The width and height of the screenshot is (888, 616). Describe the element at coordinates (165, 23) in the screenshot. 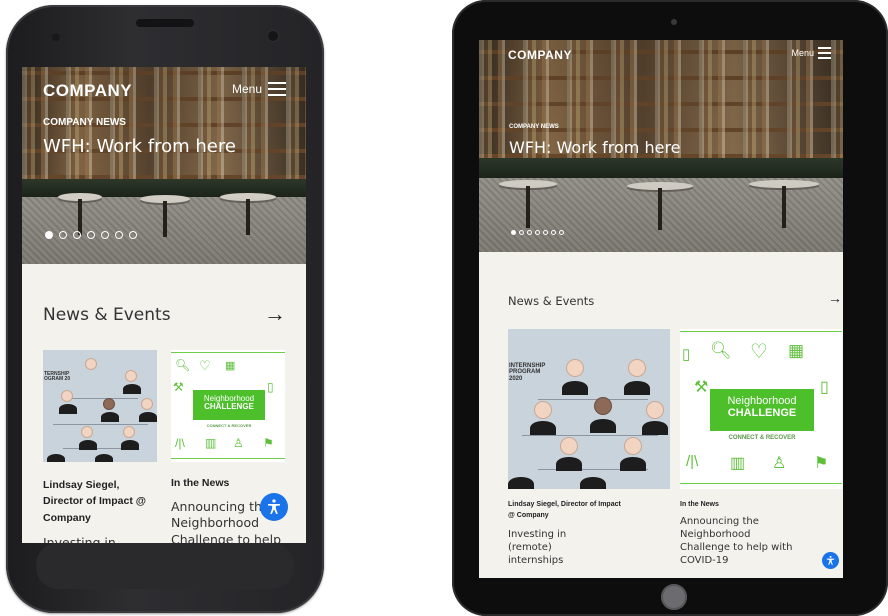

I see `phone-speaker` at that location.